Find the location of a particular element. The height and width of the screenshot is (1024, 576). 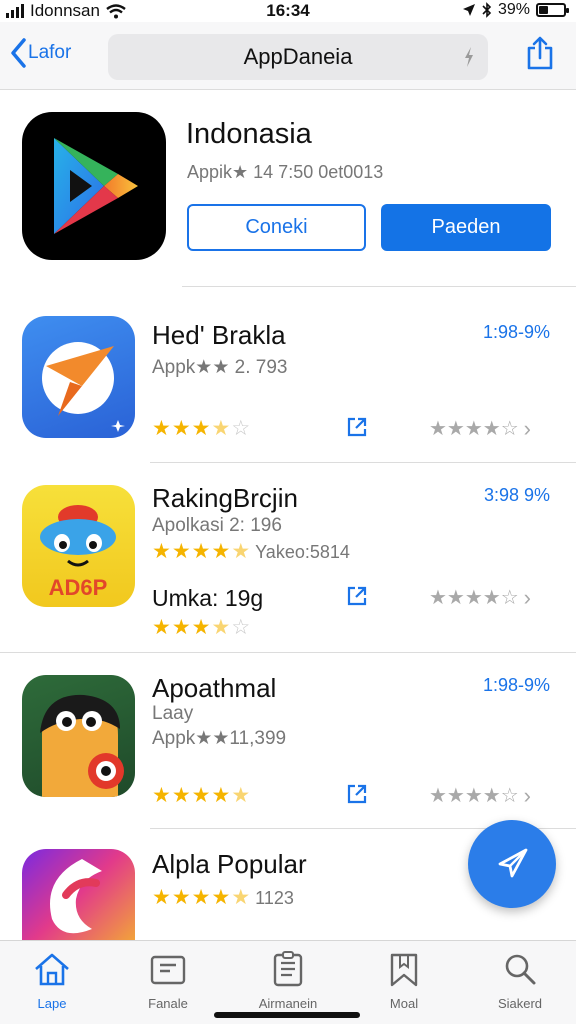

star-rating-secondary: ★ ★ ★ ★ ☆ is located at coordinates (201, 627).